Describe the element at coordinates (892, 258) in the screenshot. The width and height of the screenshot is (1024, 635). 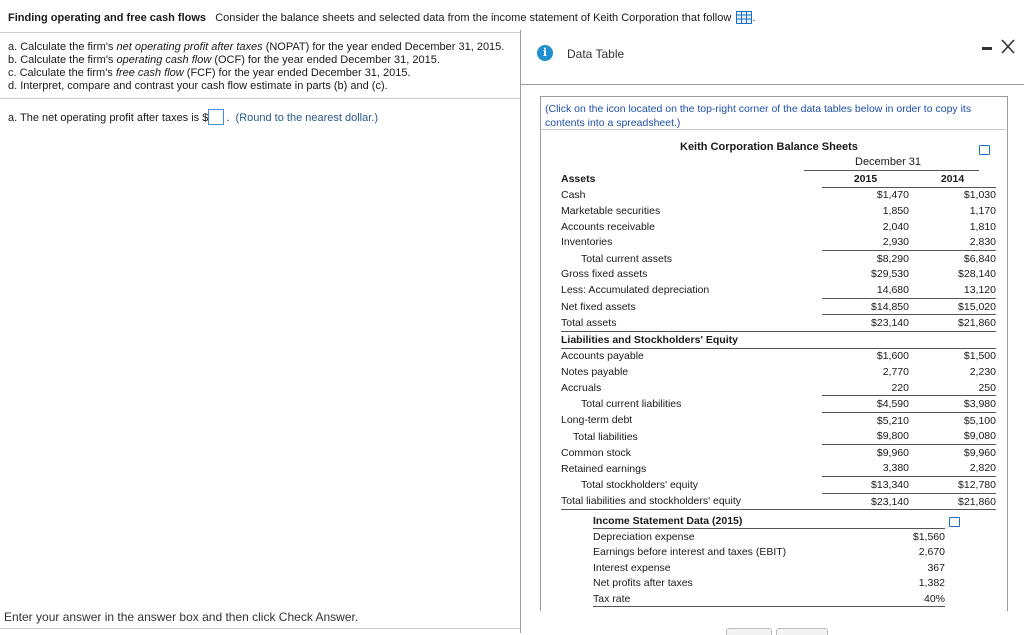
I see `value-2015: $8,290` at that location.